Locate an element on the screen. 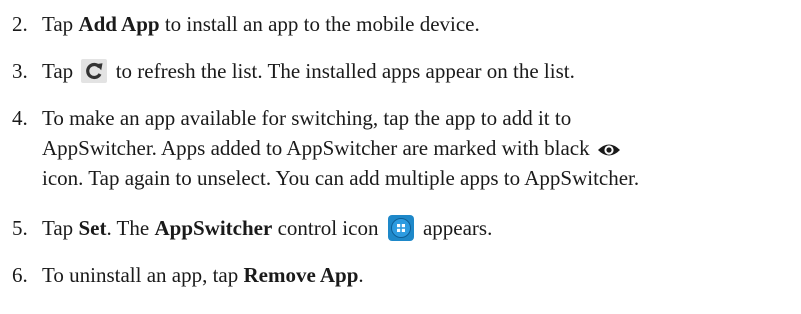 Image resolution: width=801 pixels, height=314 pixels. step-number: 3. is located at coordinates (20, 71).